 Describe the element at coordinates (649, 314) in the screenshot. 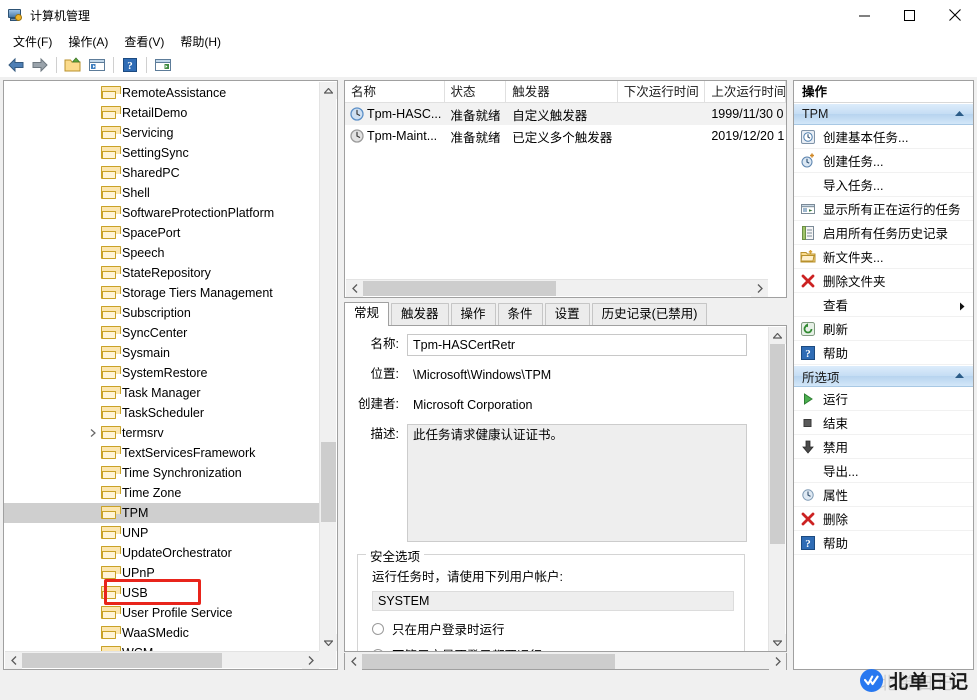

I see `tab-5: 历史记录(已禁用)` at that location.